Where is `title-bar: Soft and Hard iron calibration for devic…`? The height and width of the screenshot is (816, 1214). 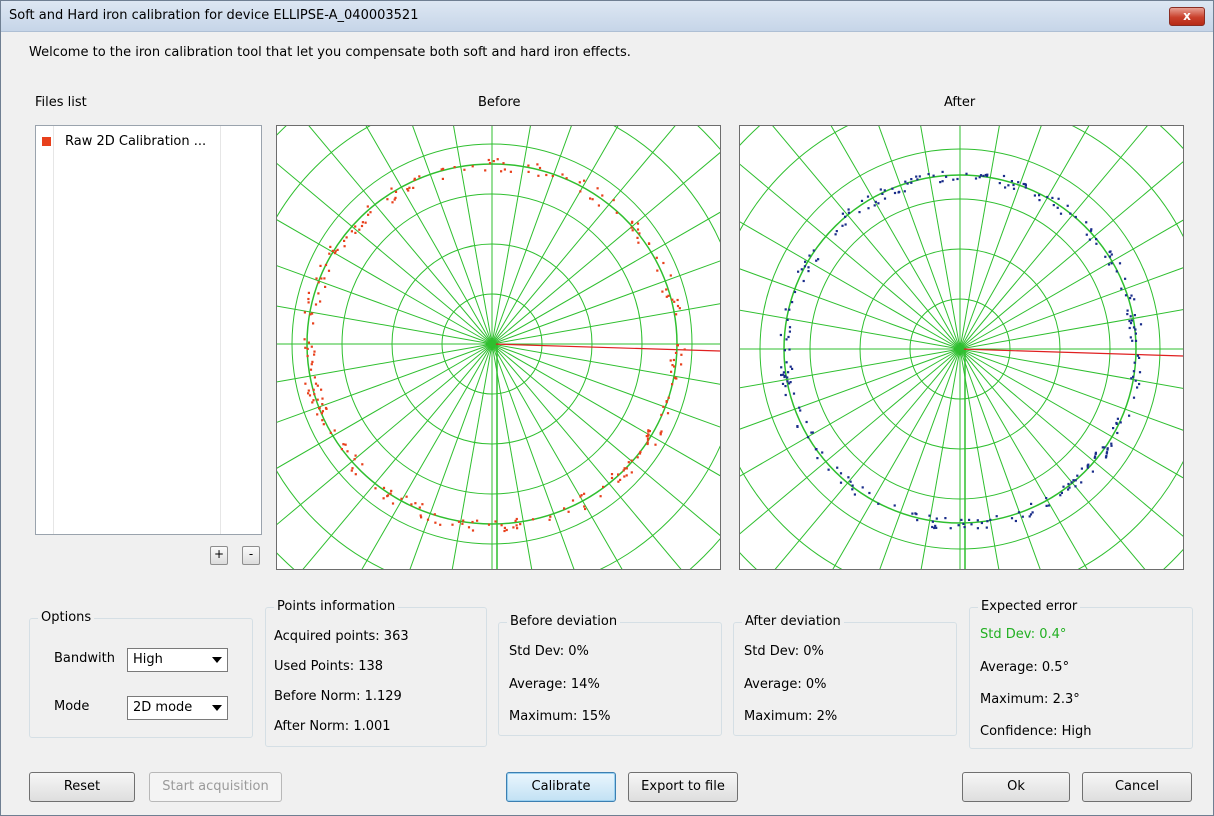
title-bar: Soft and Hard iron calibration for devic… is located at coordinates (607, 16).